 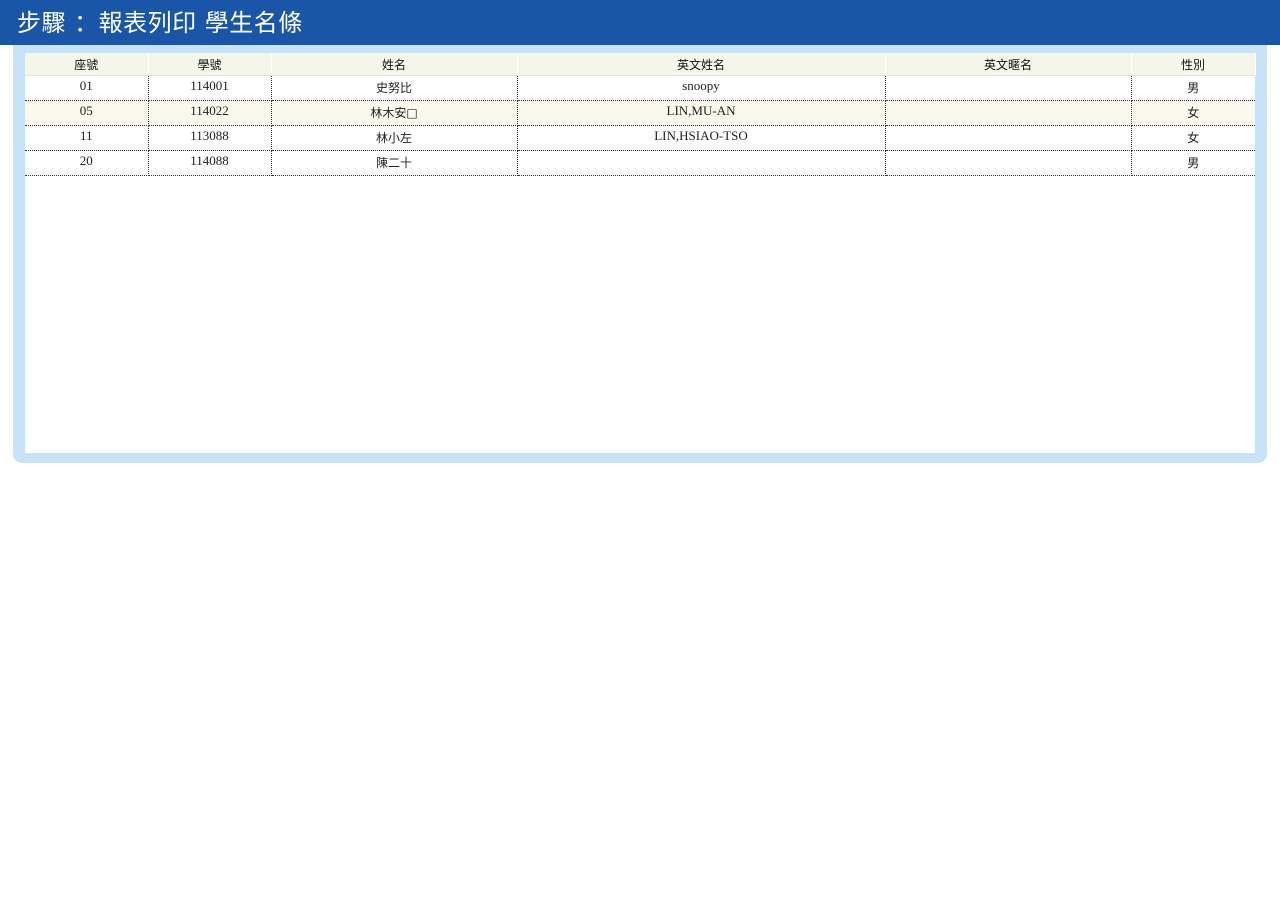 I want to click on cell-name: 林木安□, so click(x=394, y=113).